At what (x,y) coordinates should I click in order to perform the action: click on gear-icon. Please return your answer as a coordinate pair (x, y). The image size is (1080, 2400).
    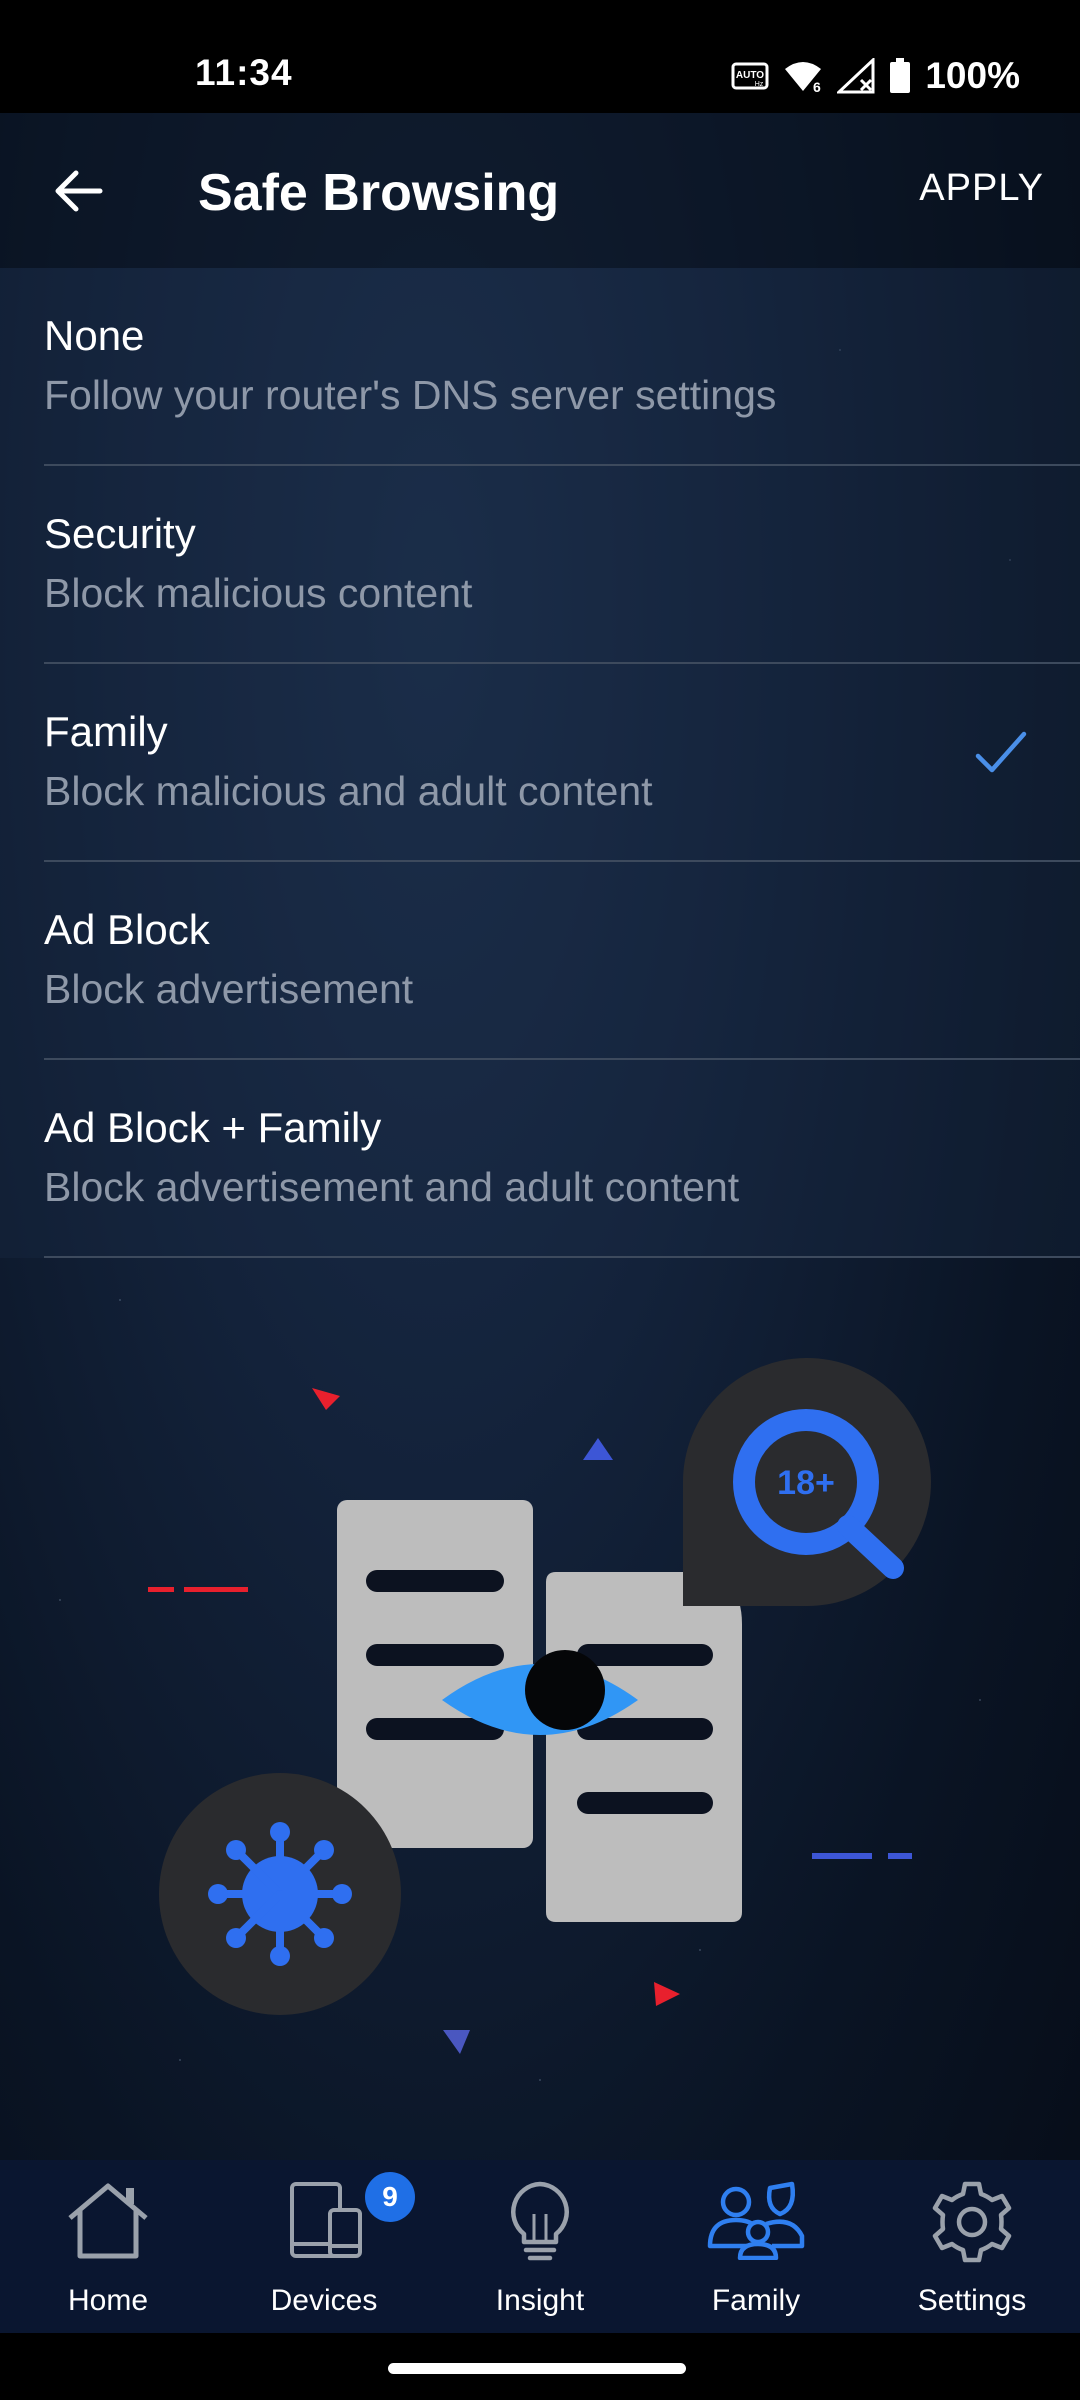
    Looking at the image, I should click on (972, 2222).